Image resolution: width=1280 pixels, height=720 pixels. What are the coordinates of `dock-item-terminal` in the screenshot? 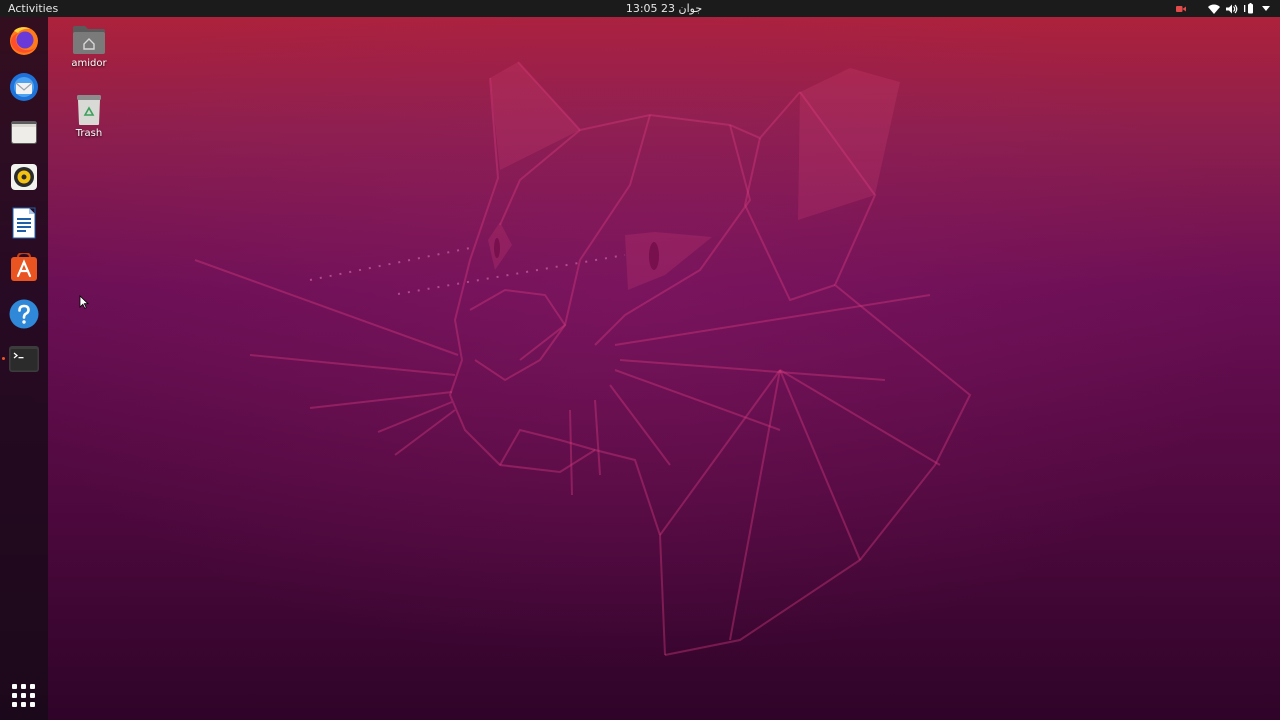 It's located at (24, 359).